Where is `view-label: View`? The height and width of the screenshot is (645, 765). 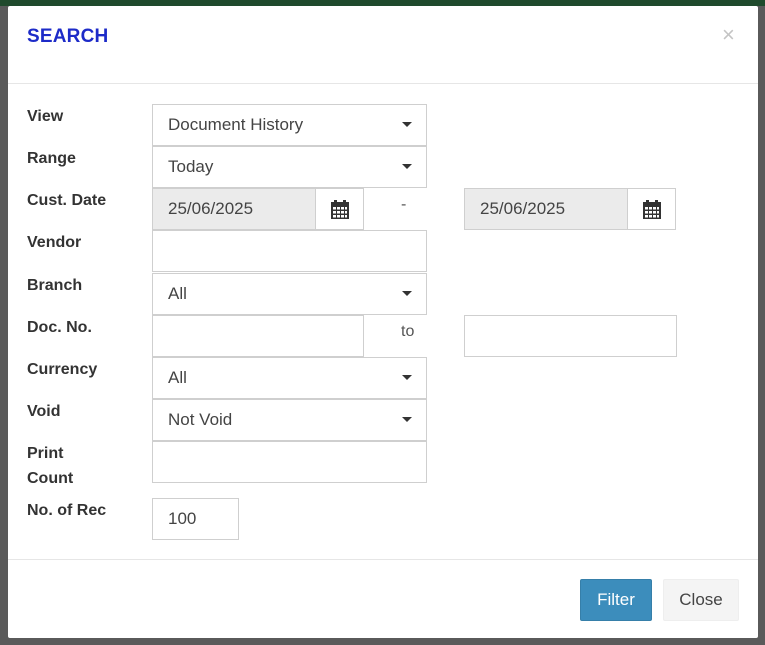 view-label: View is located at coordinates (45, 116).